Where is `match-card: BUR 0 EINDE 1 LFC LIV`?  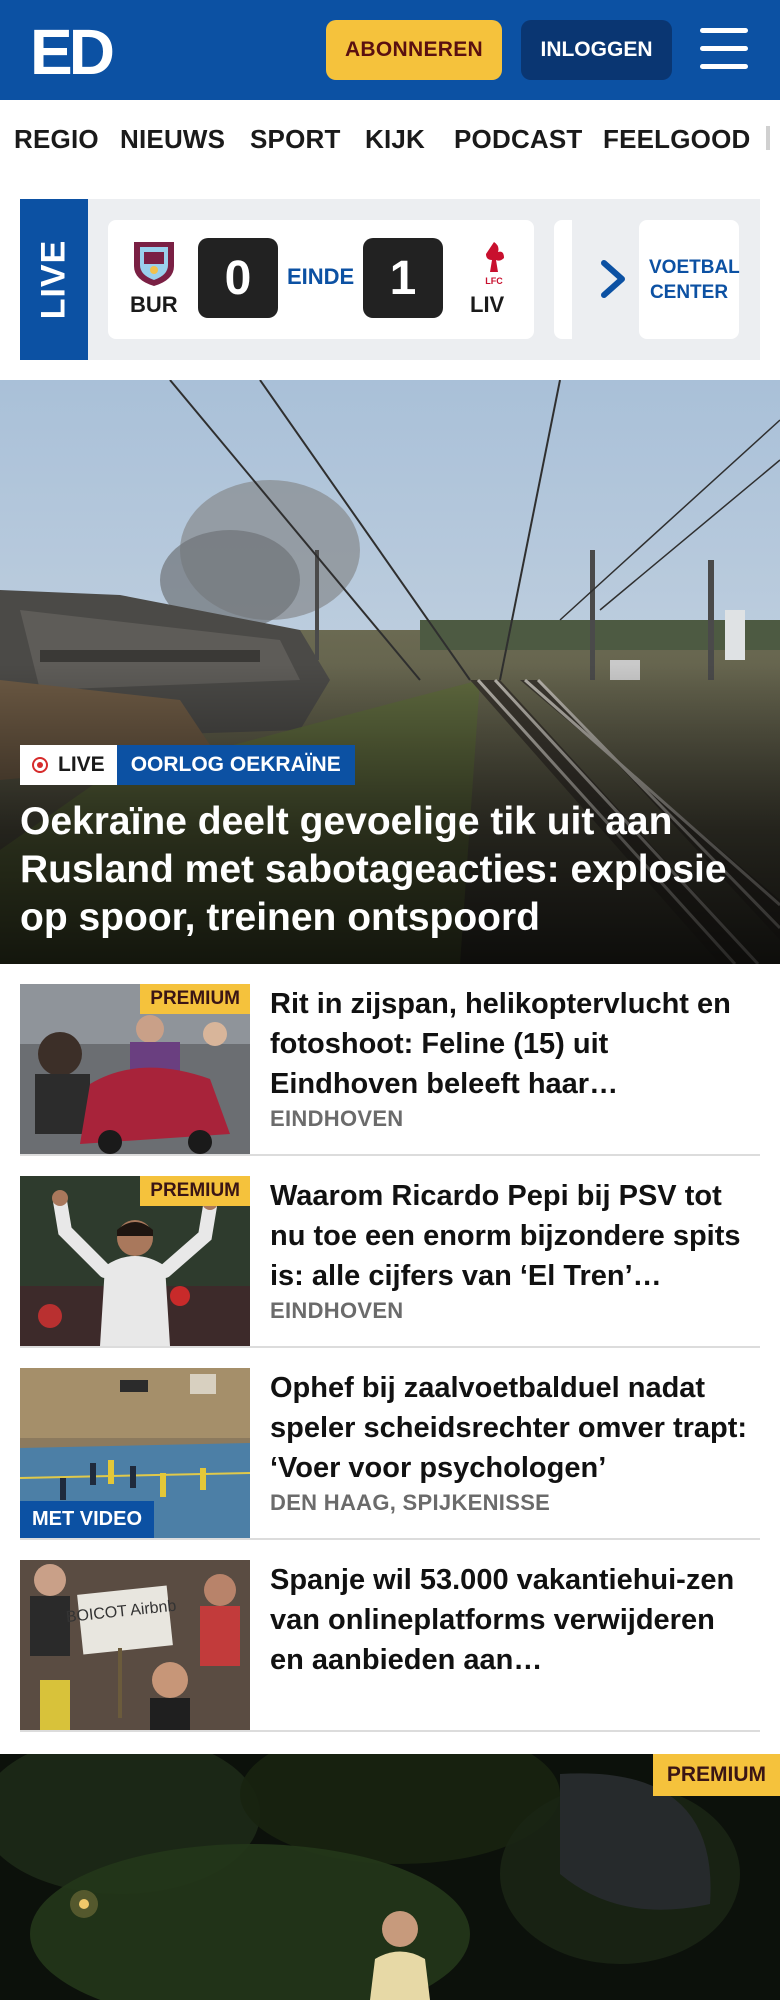 match-card: BUR 0 EINDE 1 LFC LIV is located at coordinates (321, 279).